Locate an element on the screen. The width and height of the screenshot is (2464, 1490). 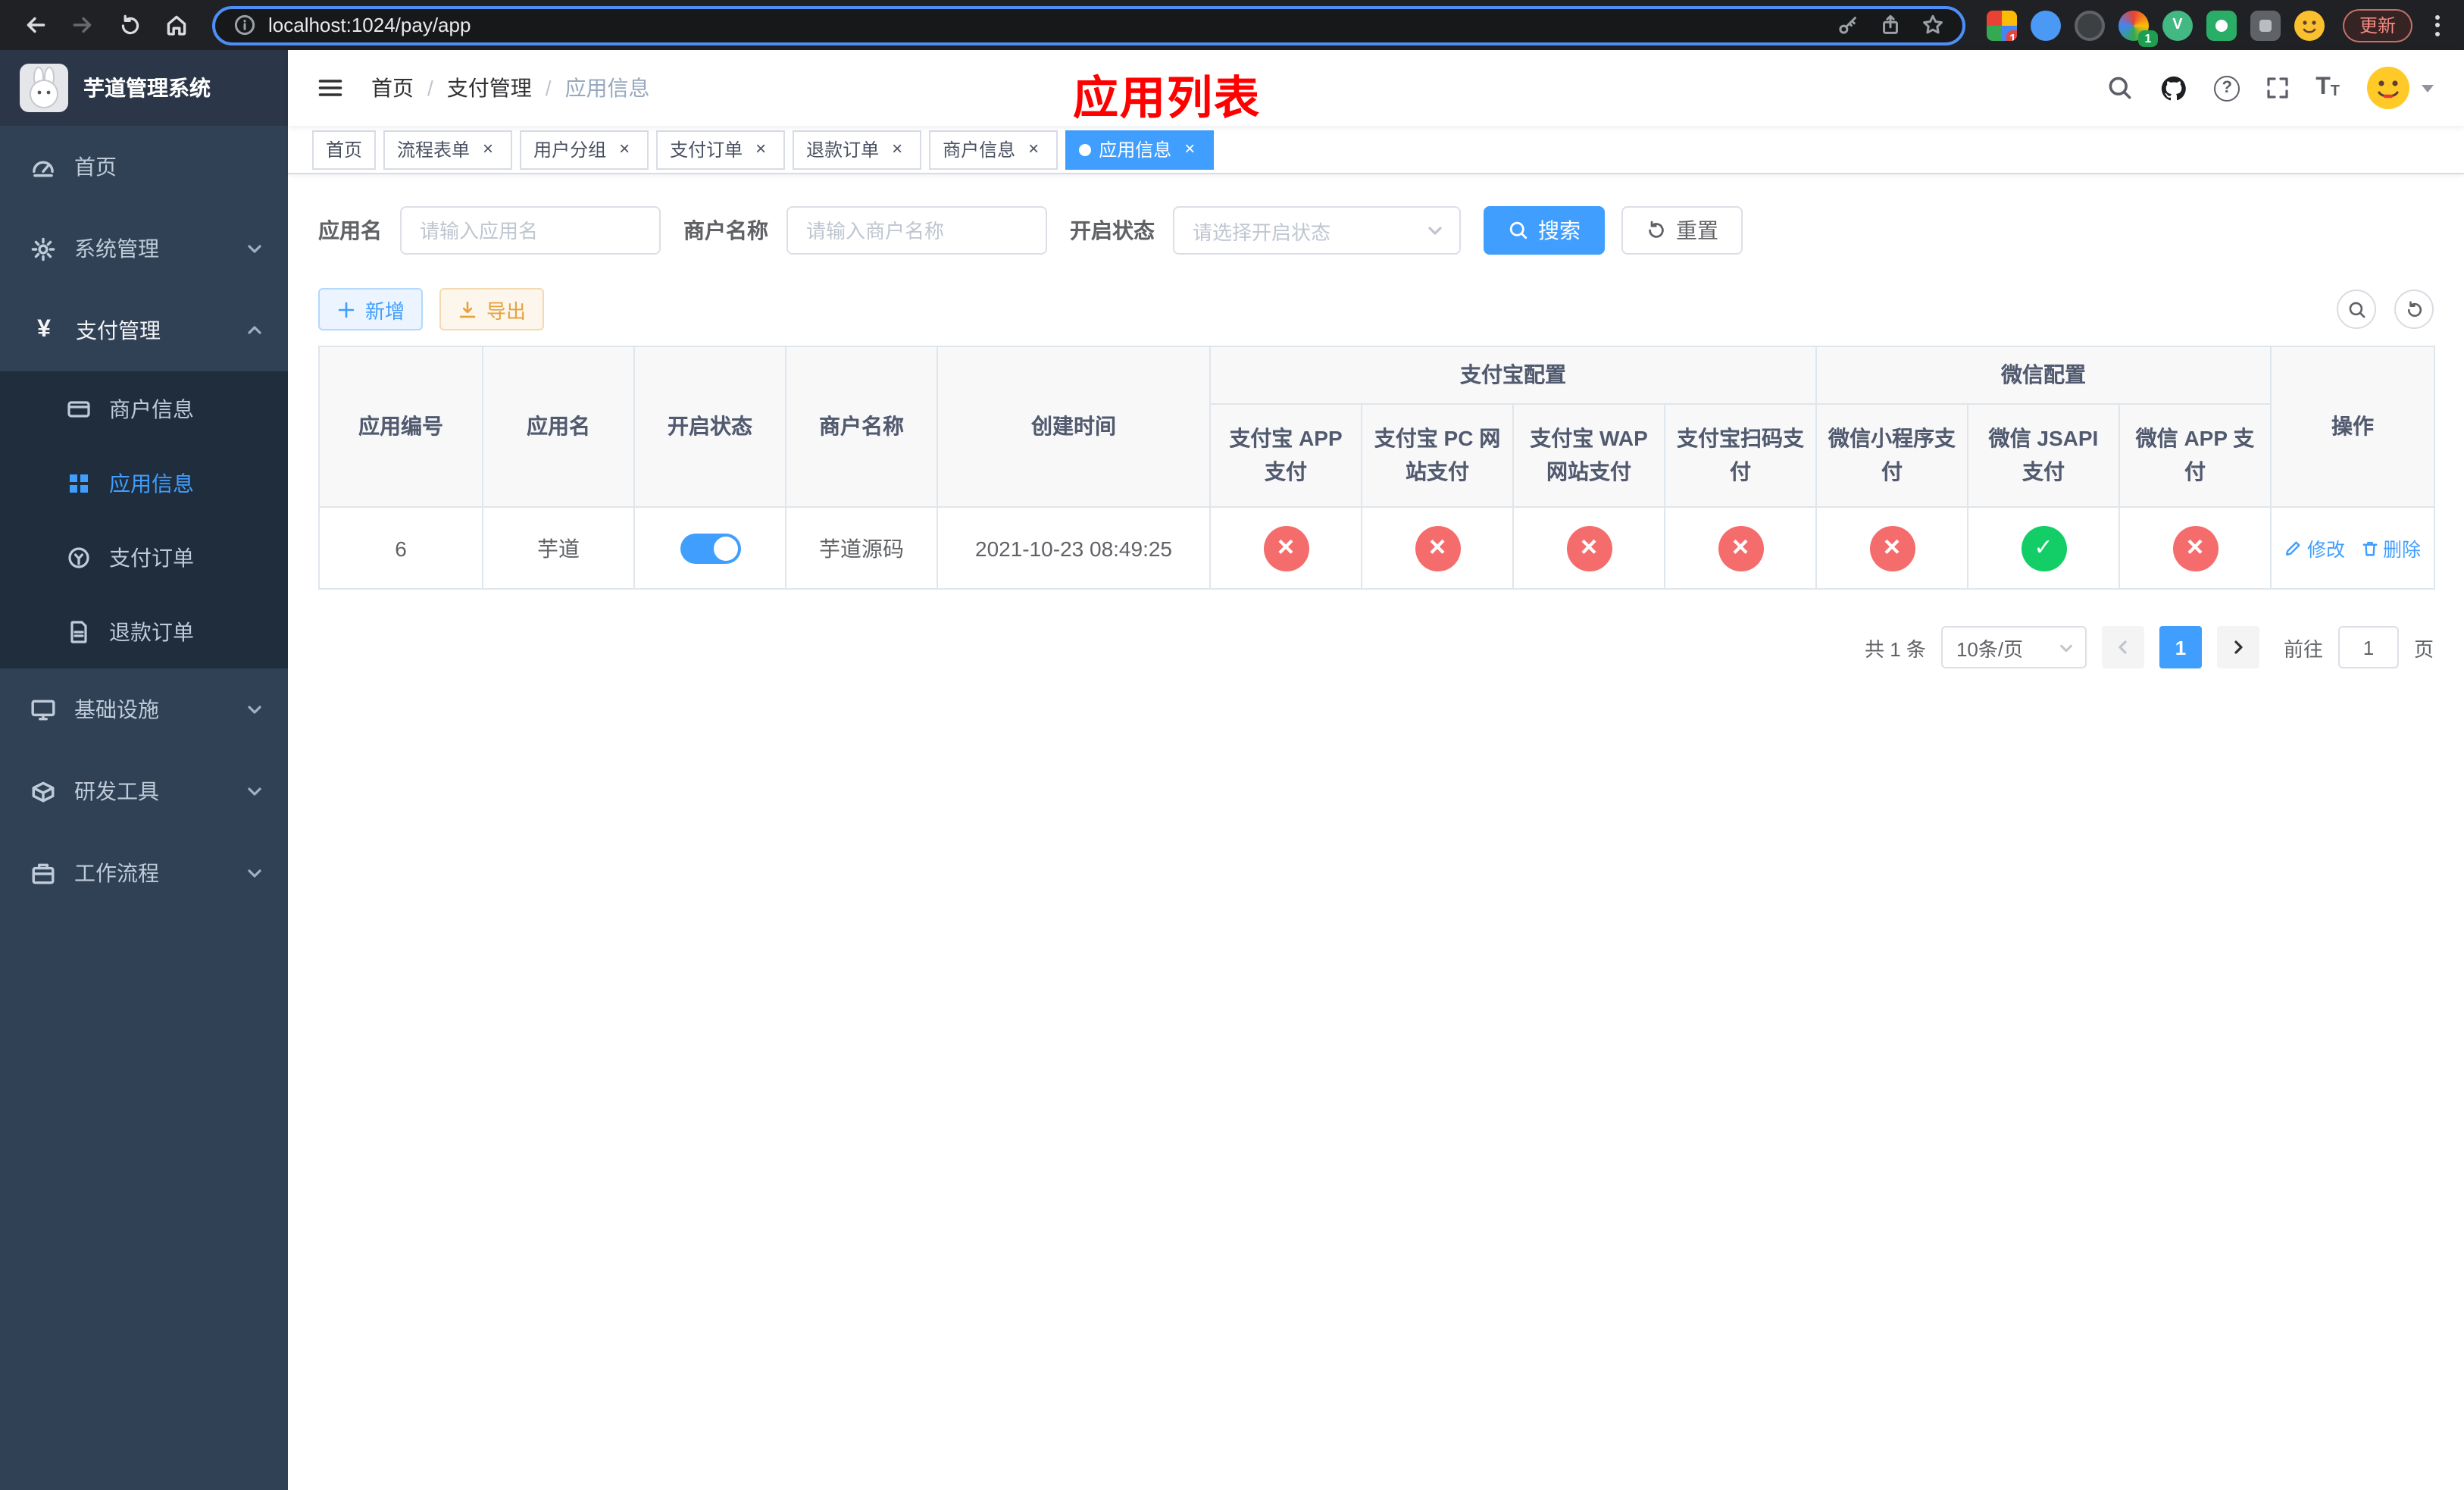
sidebar-item-label: 应用信息 is located at coordinates (151, 483).